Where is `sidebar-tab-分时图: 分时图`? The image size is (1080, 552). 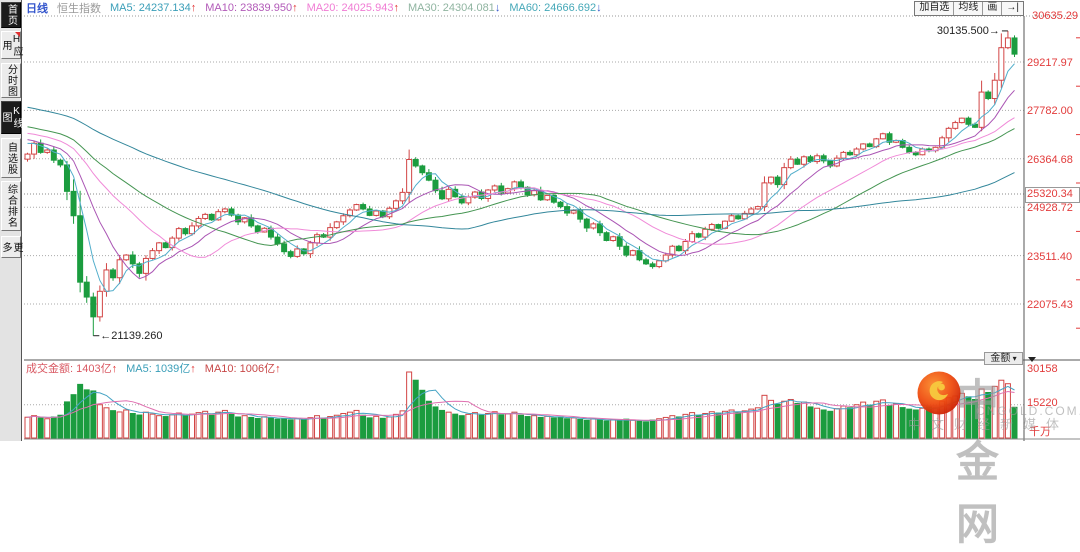 sidebar-tab-分时图: 分时图 is located at coordinates (11, 80).